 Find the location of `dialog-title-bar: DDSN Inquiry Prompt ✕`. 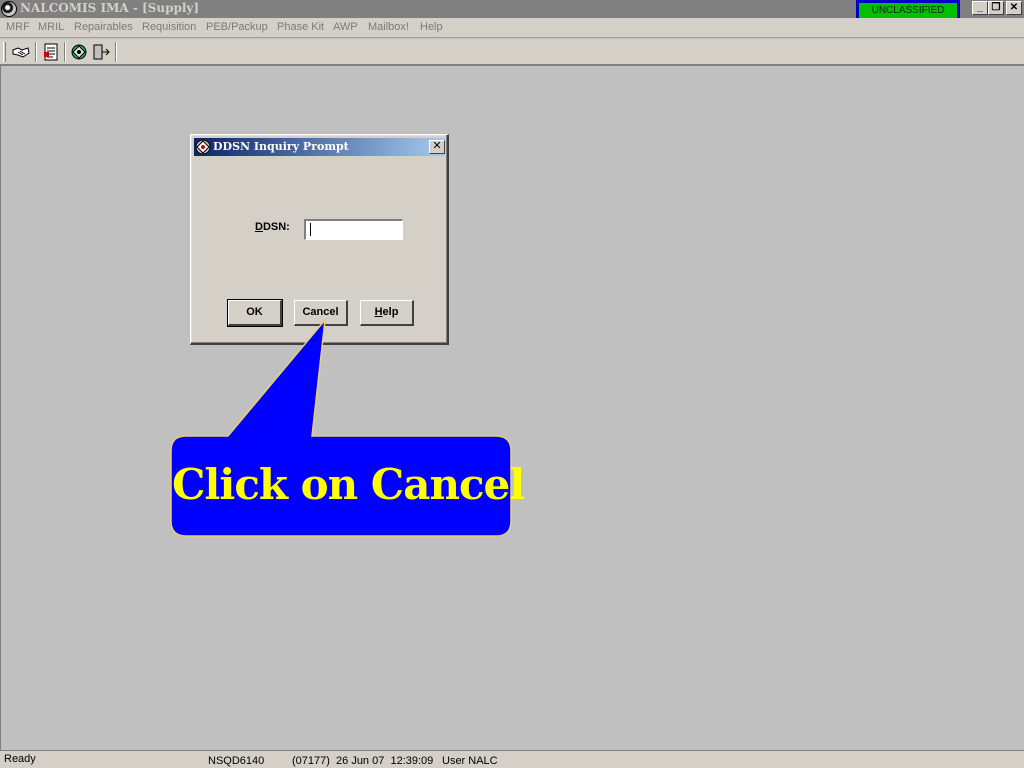

dialog-title-bar: DDSN Inquiry Prompt ✕ is located at coordinates (319, 147).